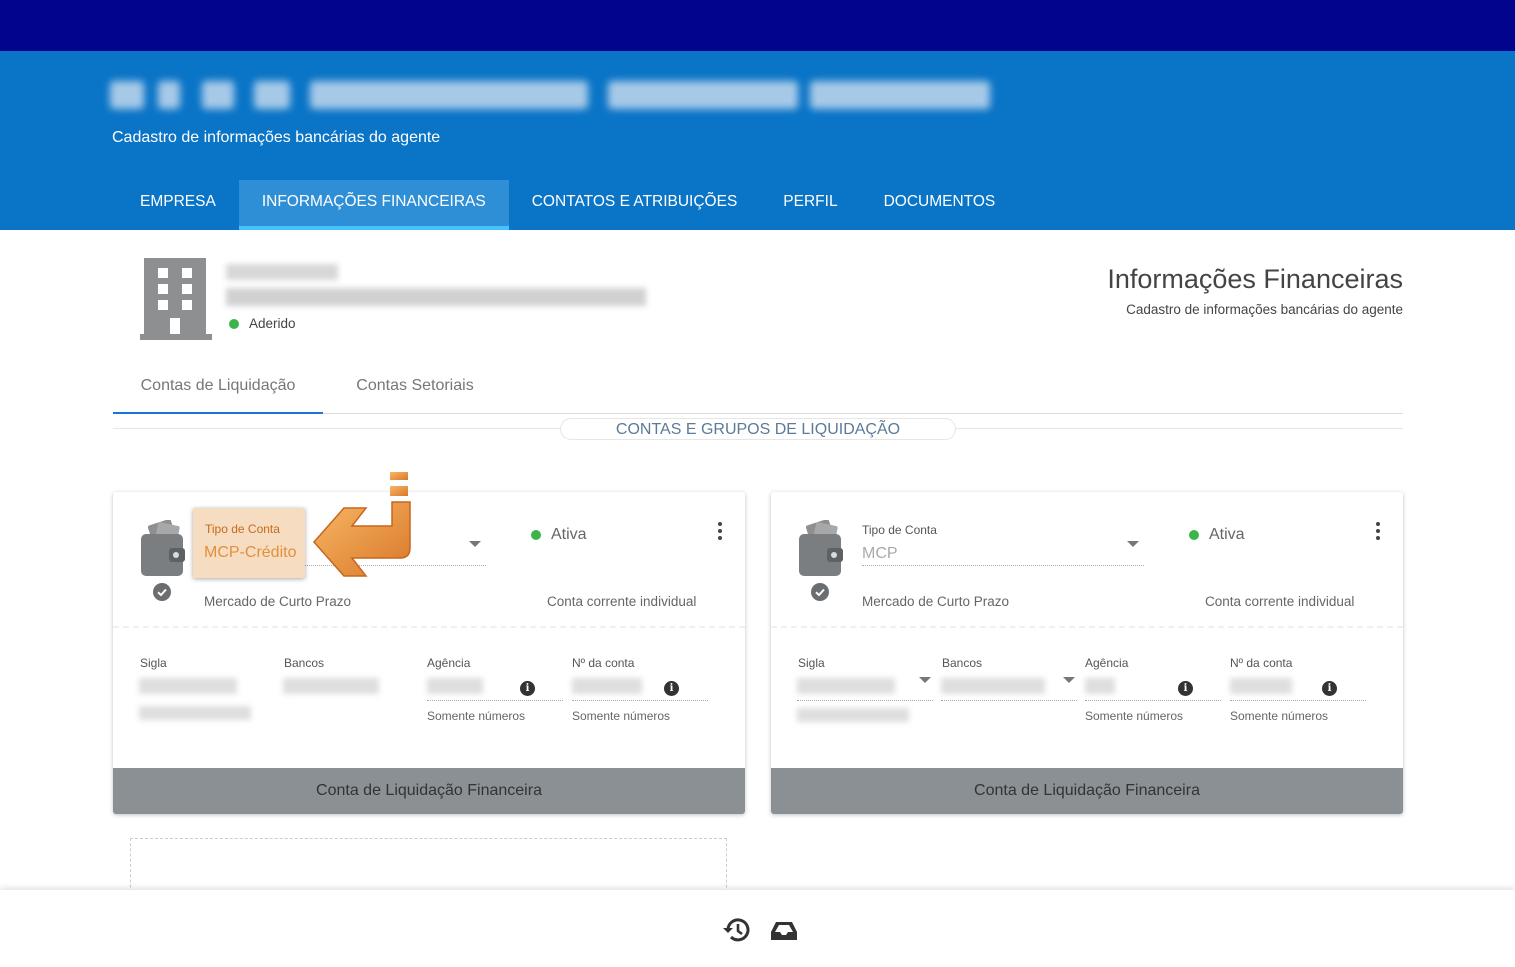 The height and width of the screenshot is (967, 1515). What do you see at coordinates (249, 543) in the screenshot?
I see `tipo-conta-highlight: Tipo de Conta MCP-Crédito` at bounding box center [249, 543].